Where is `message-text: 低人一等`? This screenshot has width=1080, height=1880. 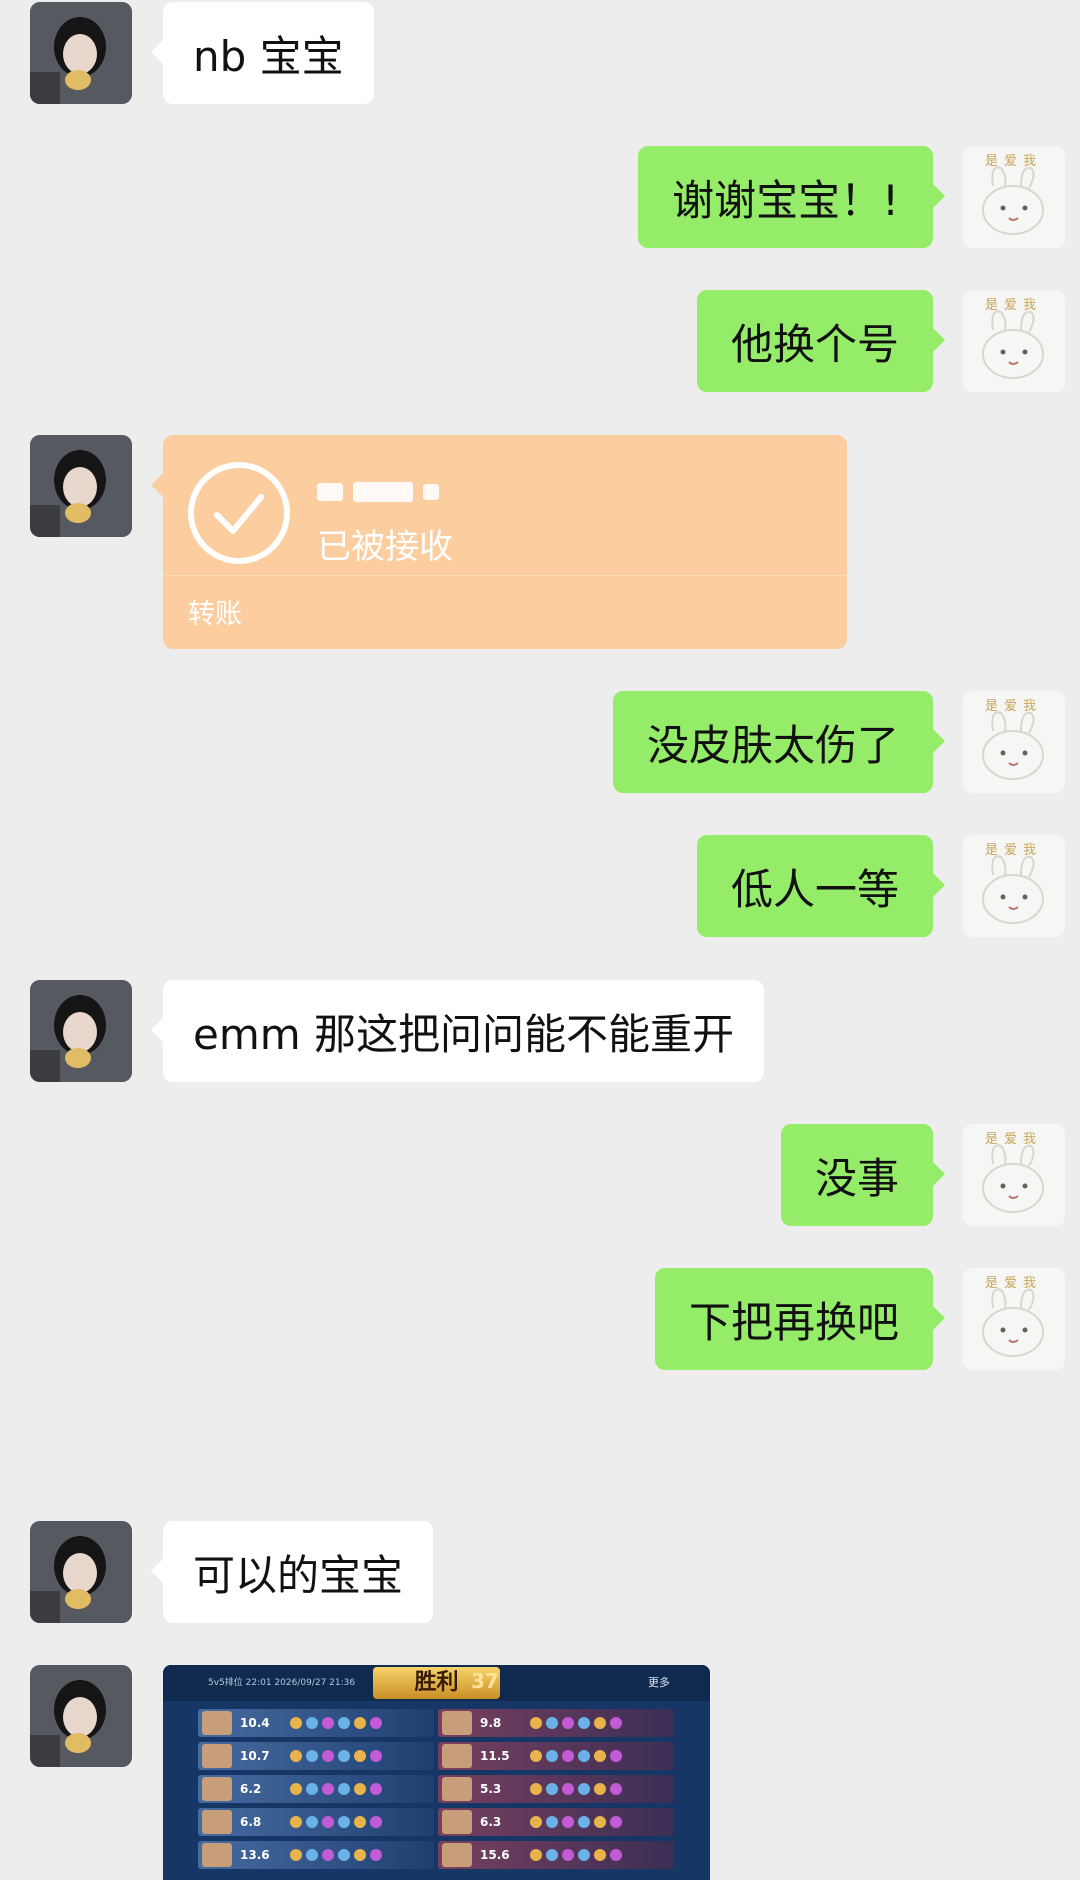
message-text: 低人一等 is located at coordinates (814, 889).